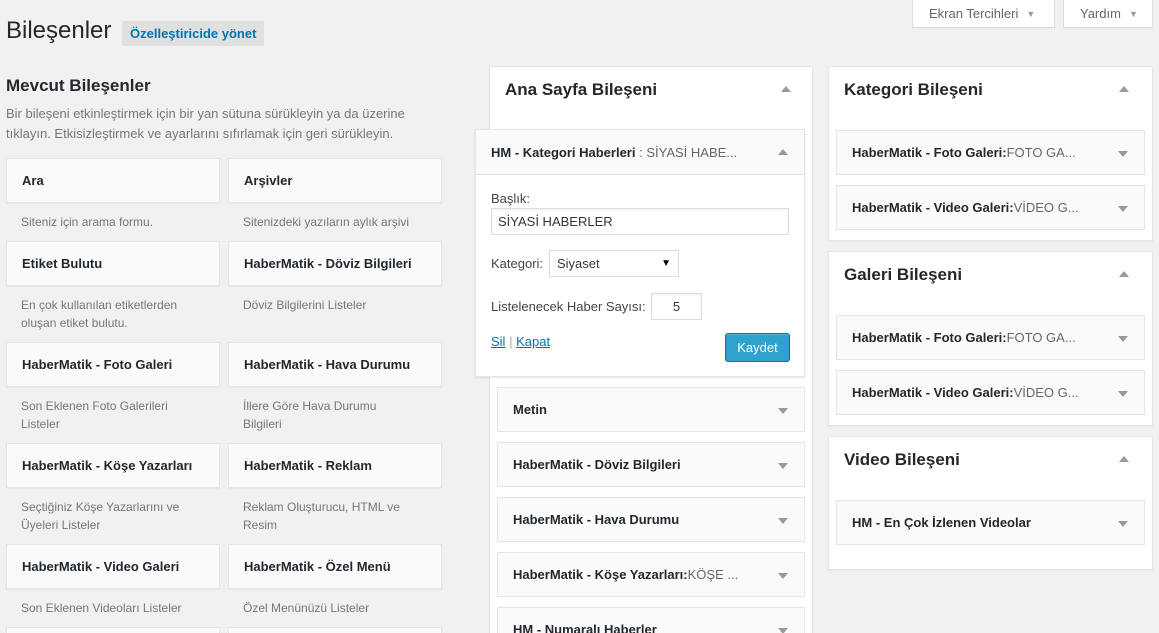 Image resolution: width=1159 pixels, height=633 pixels. Describe the element at coordinates (113, 263) in the screenshot. I see `widget-tile: Etiket Bulutu` at that location.